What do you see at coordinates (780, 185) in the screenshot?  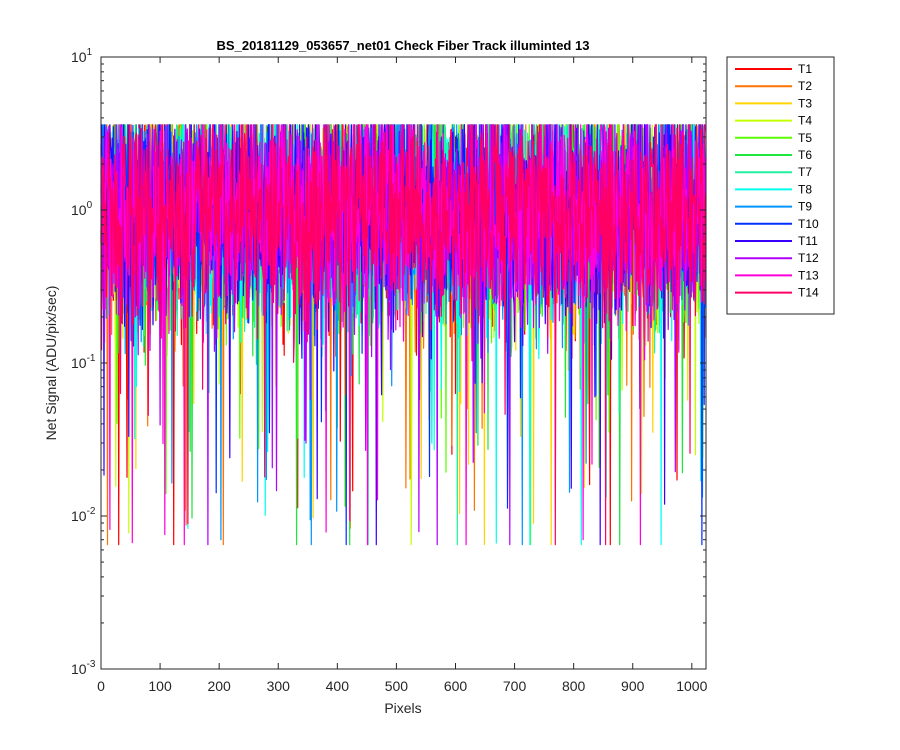 I see `legend: T1 T2 T3 T4 T5 T6 T7 T8 T9 T10 T11 T12 T13 T14` at bounding box center [780, 185].